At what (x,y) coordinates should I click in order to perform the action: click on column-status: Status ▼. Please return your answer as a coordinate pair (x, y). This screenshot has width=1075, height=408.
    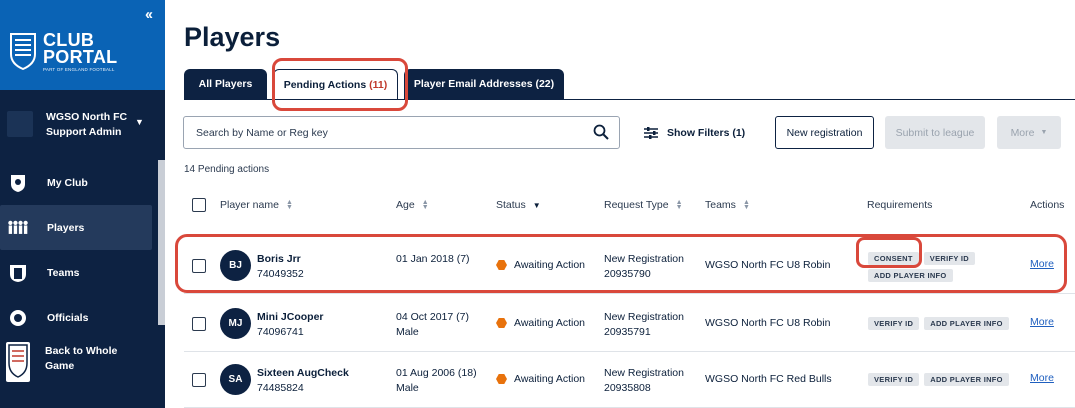
    Looking at the image, I should click on (518, 205).